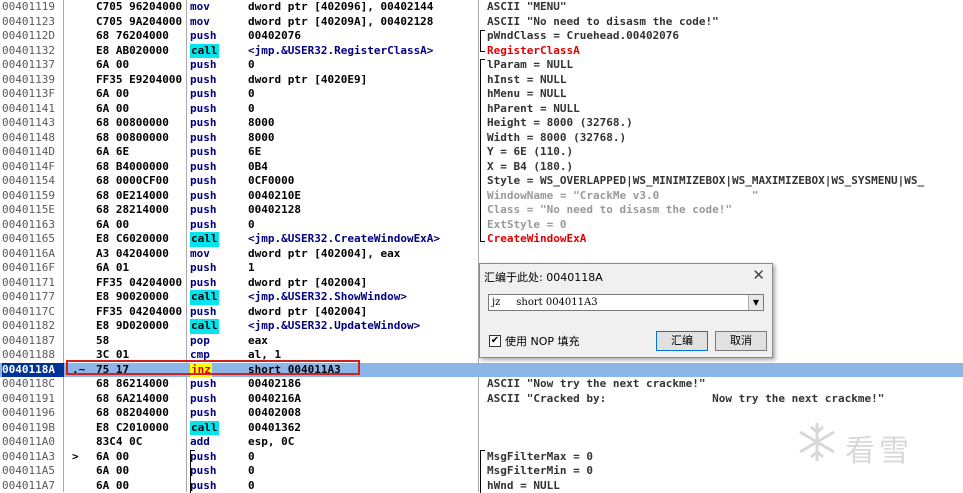 The height and width of the screenshot is (493, 963). Describe the element at coordinates (334, 326) in the screenshot. I see `operand-cell: <jmp.&USER32.UpdateWindow>` at that location.